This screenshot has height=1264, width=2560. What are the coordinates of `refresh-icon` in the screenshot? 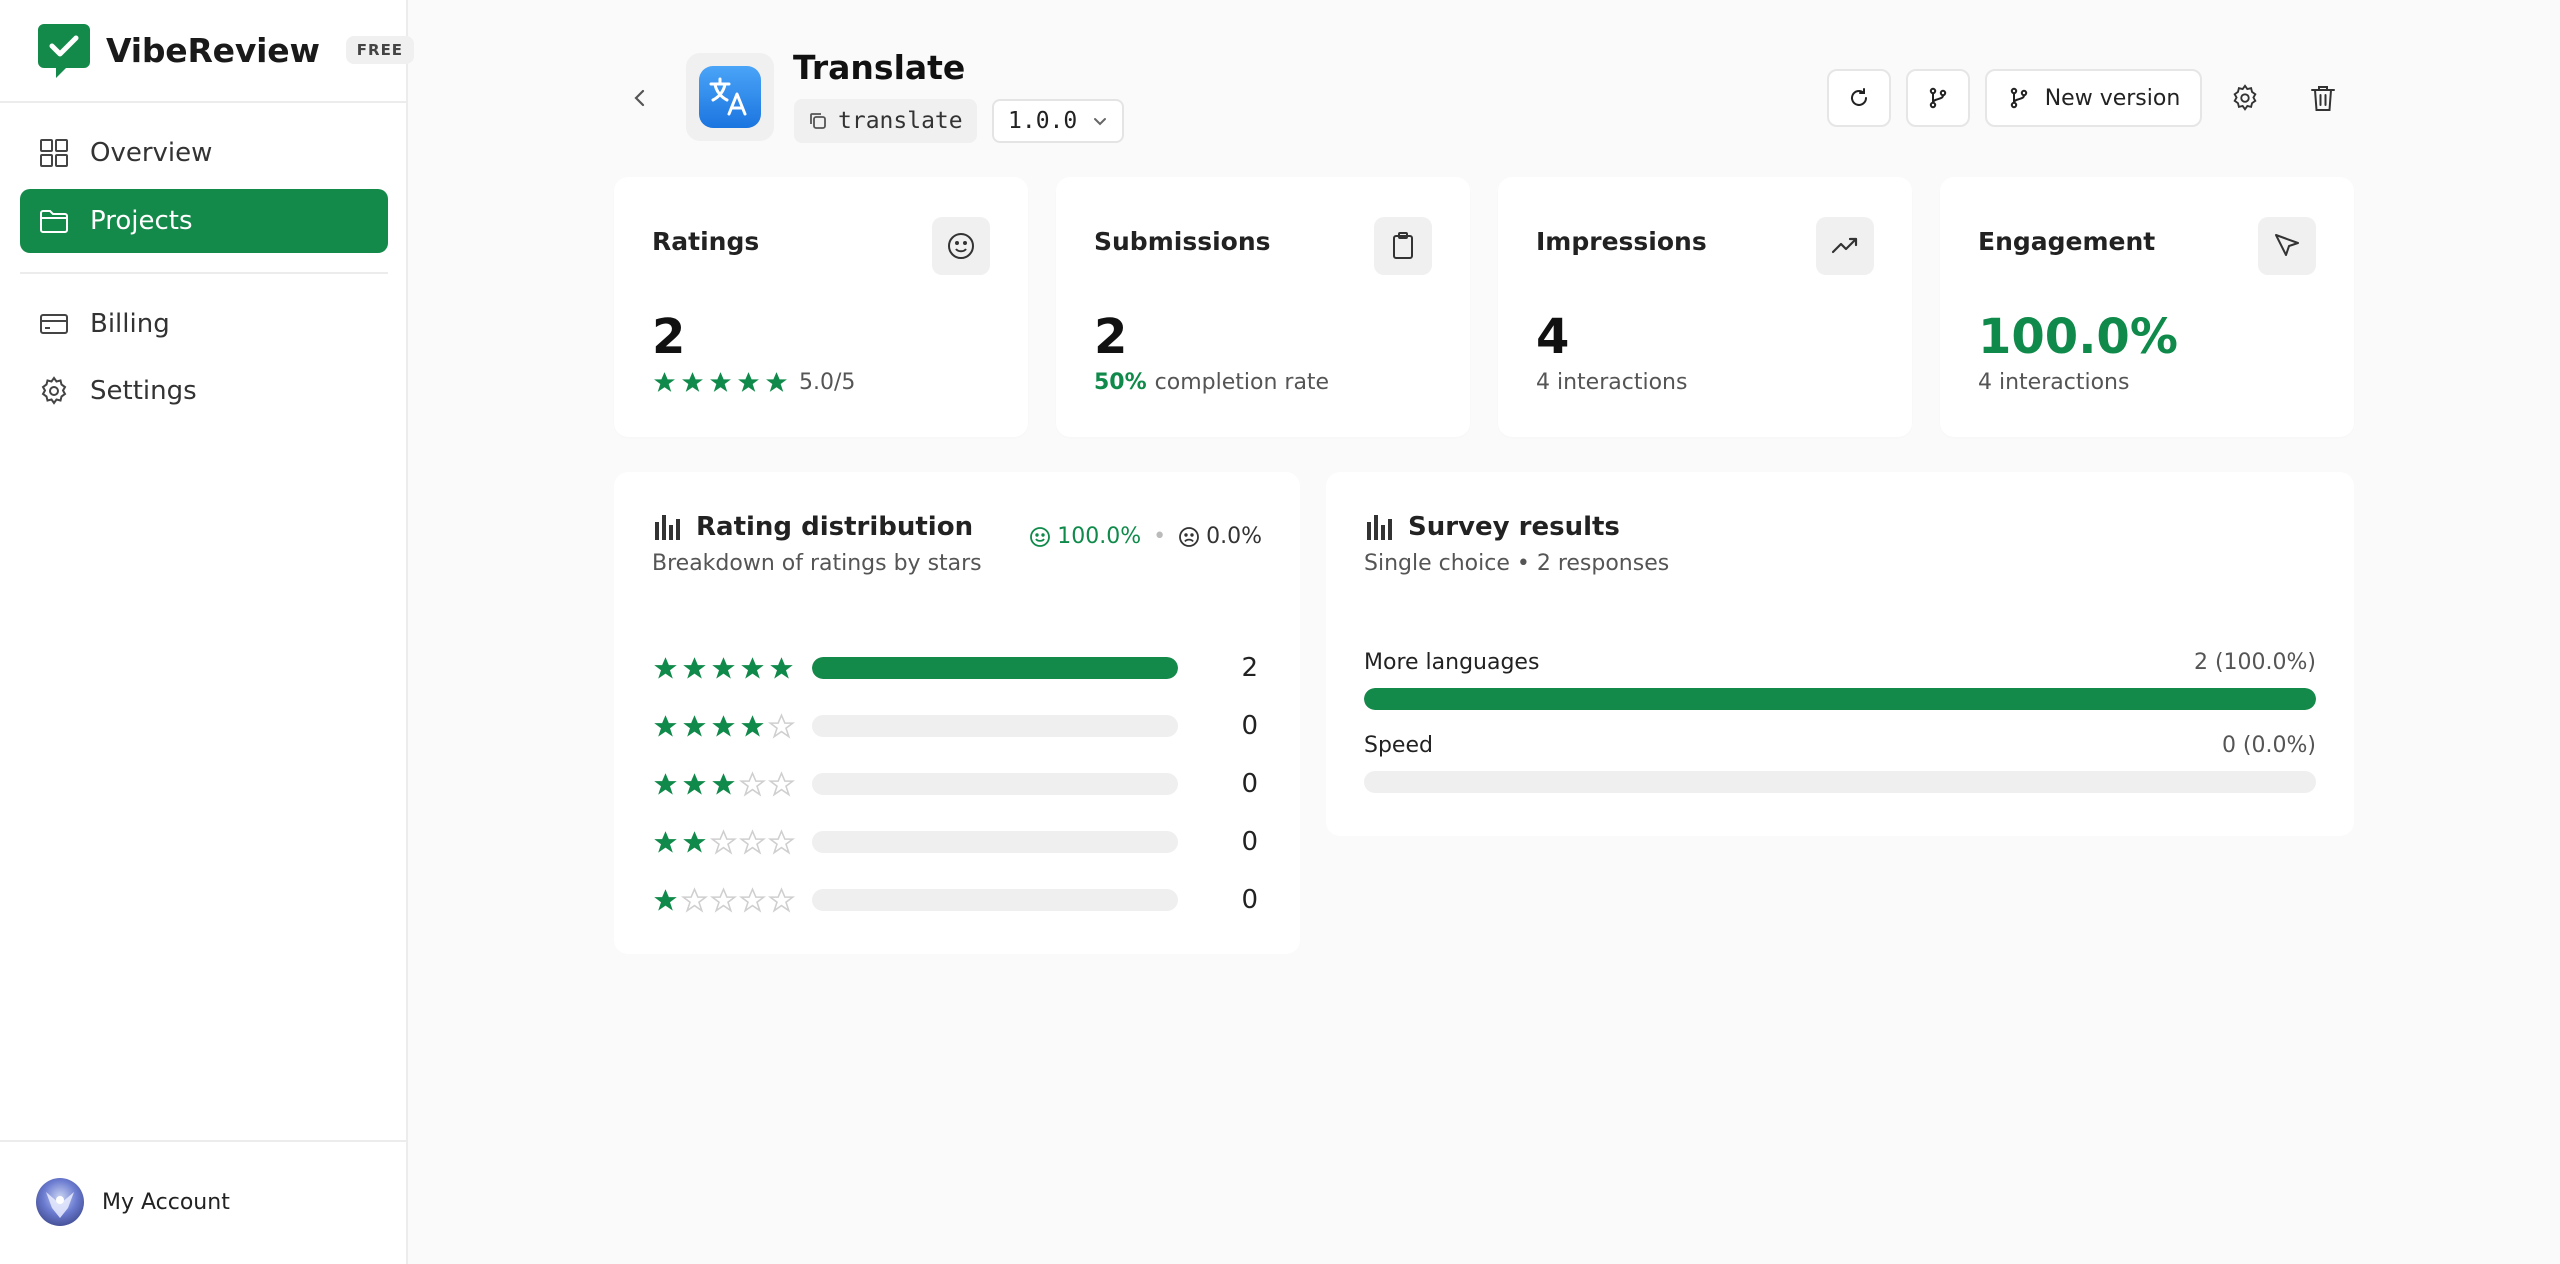 It's located at (1859, 97).